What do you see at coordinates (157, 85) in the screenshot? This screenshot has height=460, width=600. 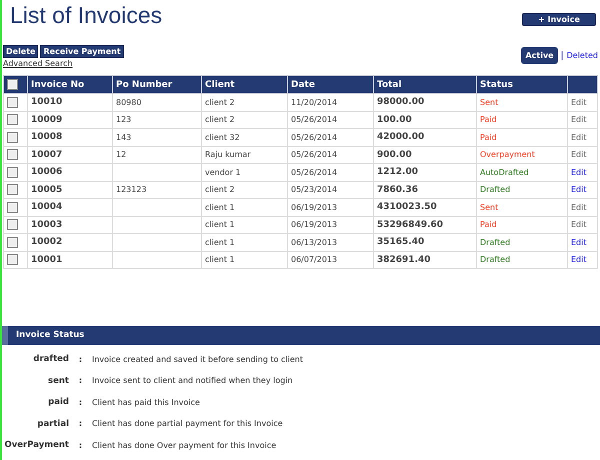 I see `column-header: Po Number` at bounding box center [157, 85].